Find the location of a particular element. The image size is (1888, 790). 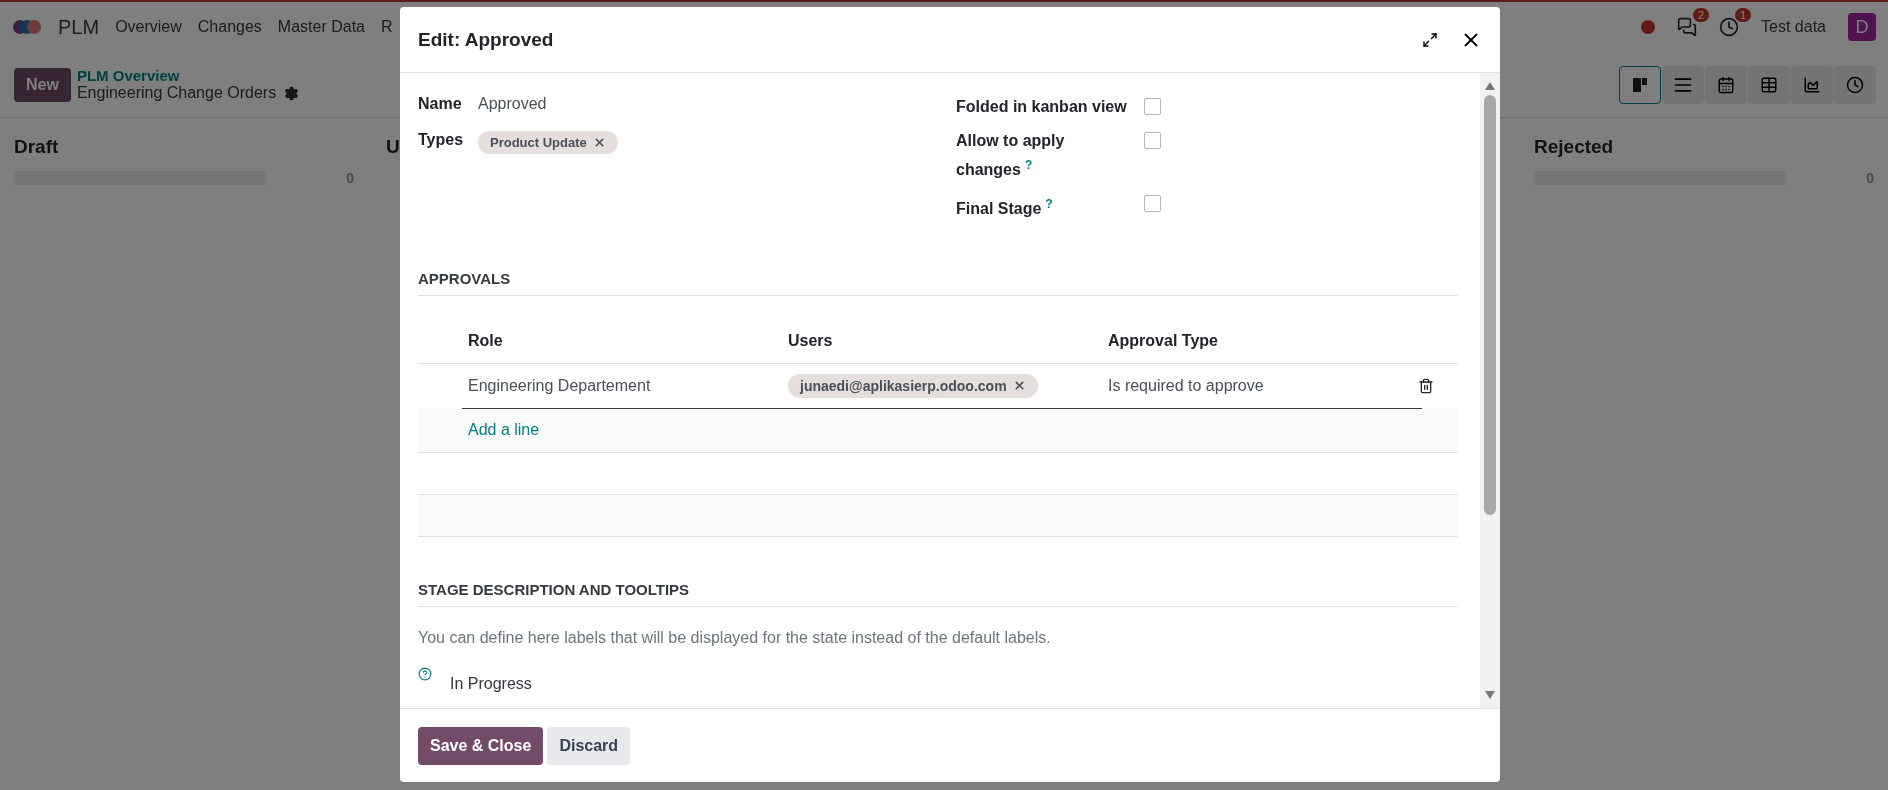

user-tag: junaedi@aplikasierp.odoo.com is located at coordinates (913, 385).